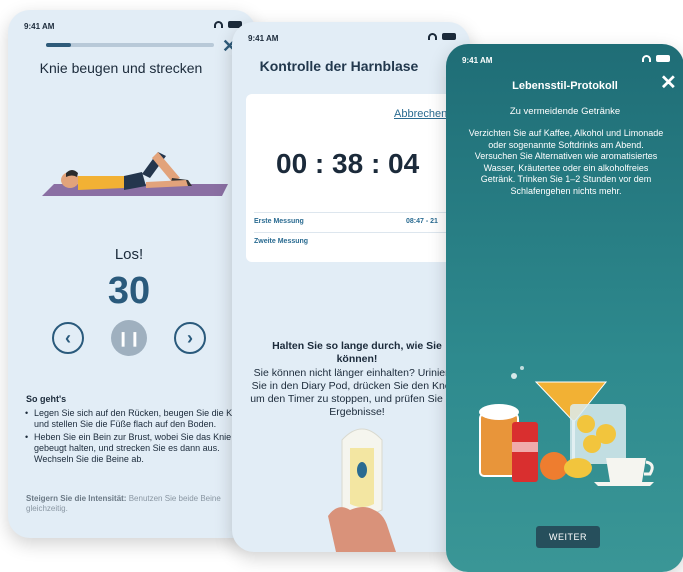  What do you see at coordinates (59, 45) in the screenshot?
I see `progress-fill` at bounding box center [59, 45].